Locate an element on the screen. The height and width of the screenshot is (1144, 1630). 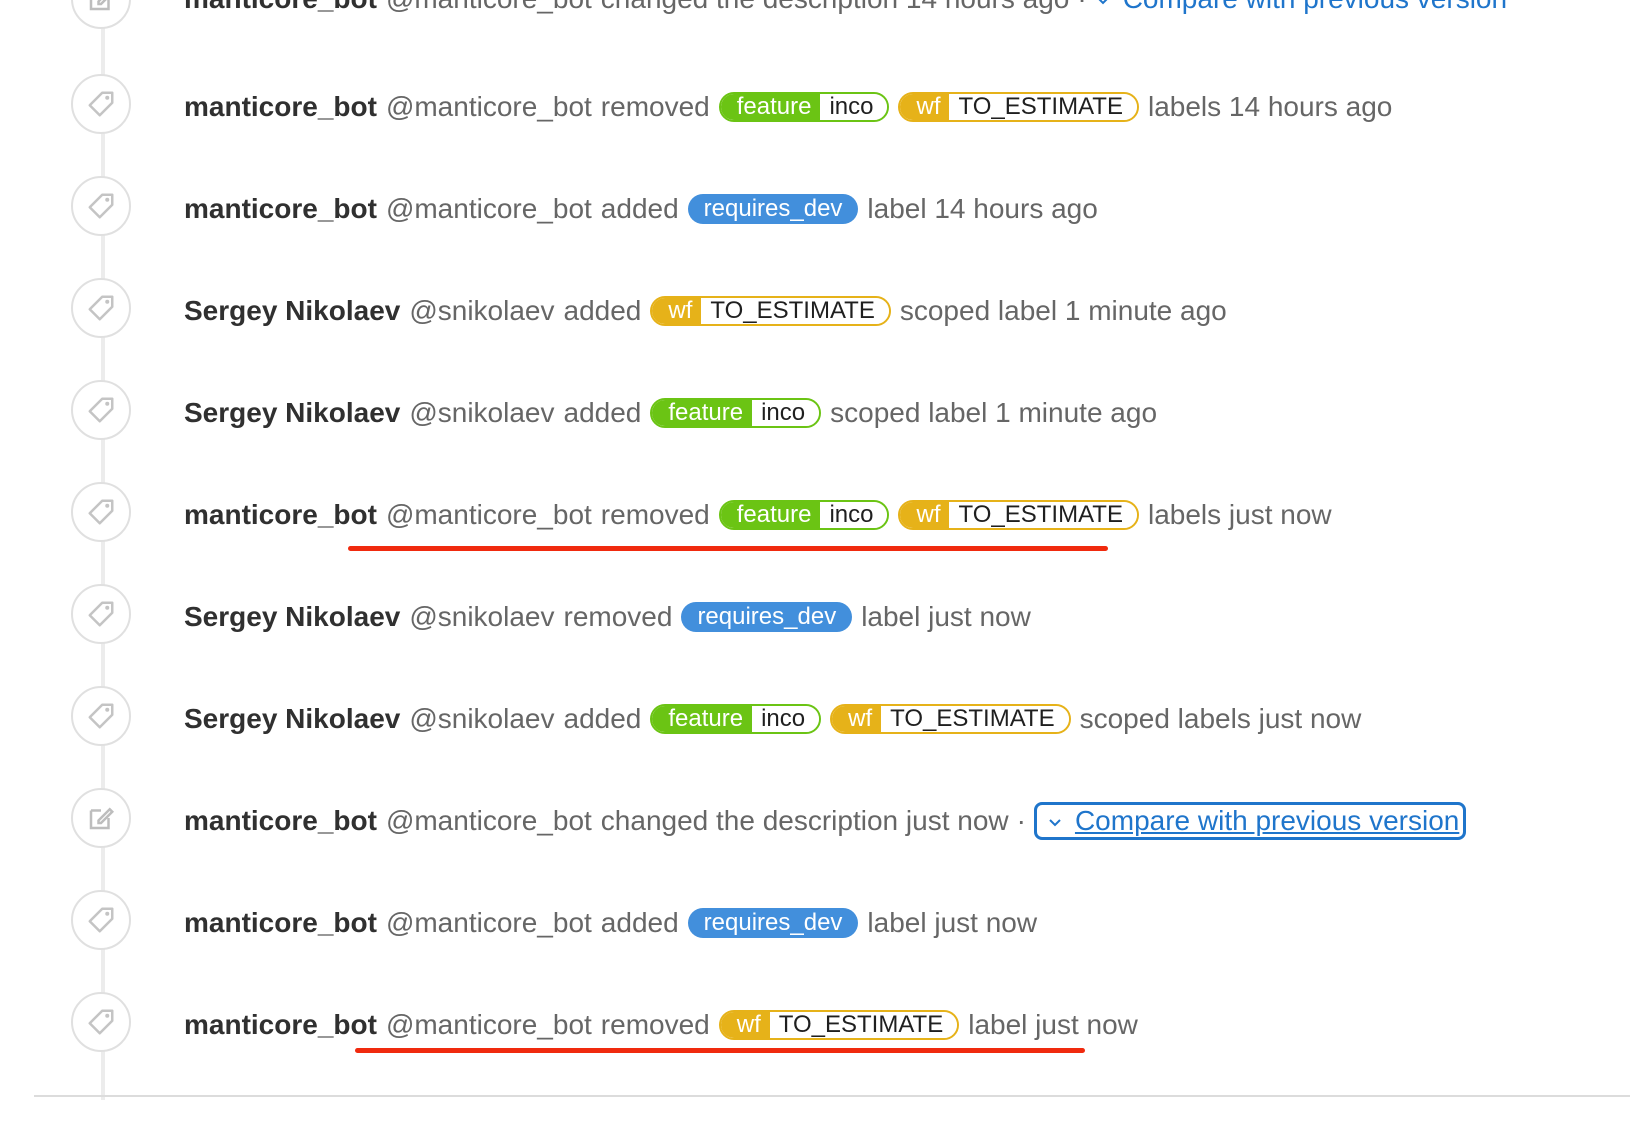
event-action: changed the description just now is located at coordinates (804, 820).